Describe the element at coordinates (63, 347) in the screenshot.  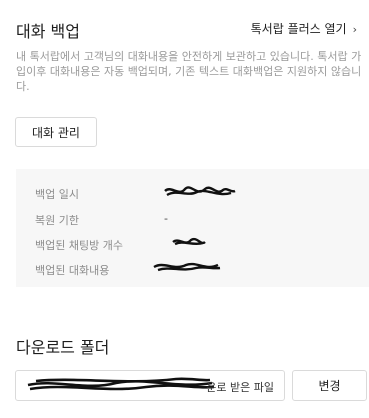
I see `download-folder-title: 다운로드 폴더` at that location.